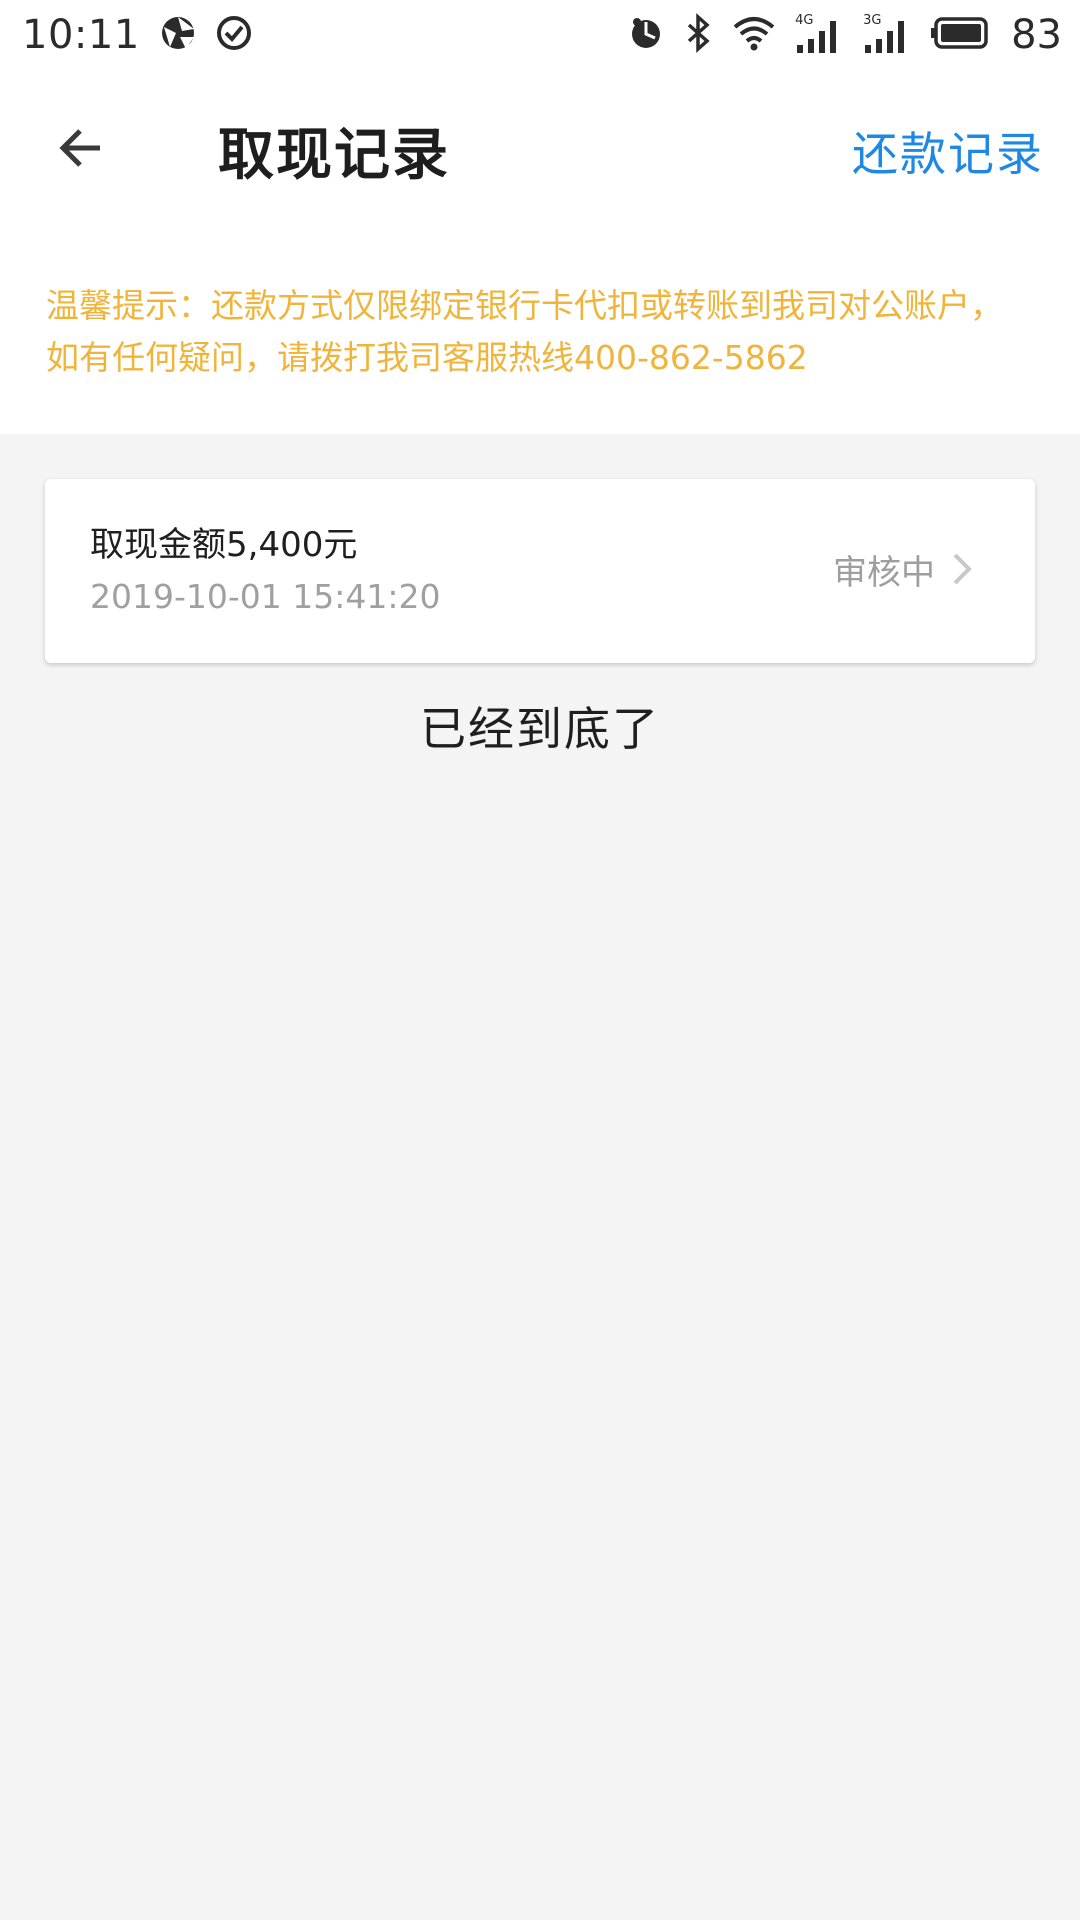 This screenshot has width=1080, height=1920. Describe the element at coordinates (206, 35) in the screenshot. I see `status-left-icons` at that location.